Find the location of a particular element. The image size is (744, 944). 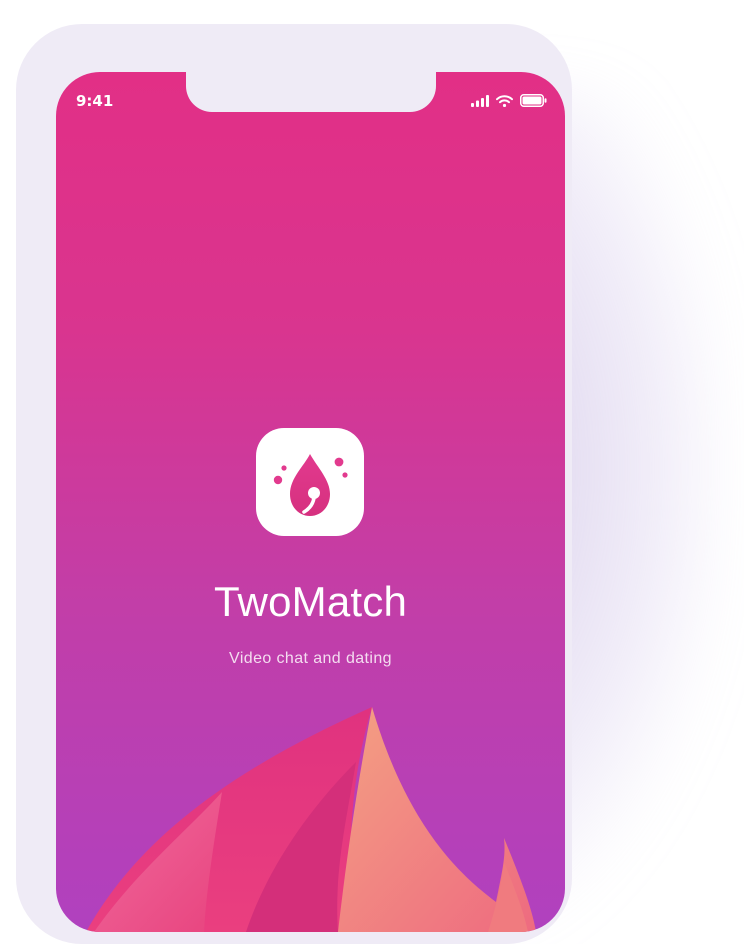

status-icons is located at coordinates (509, 103).